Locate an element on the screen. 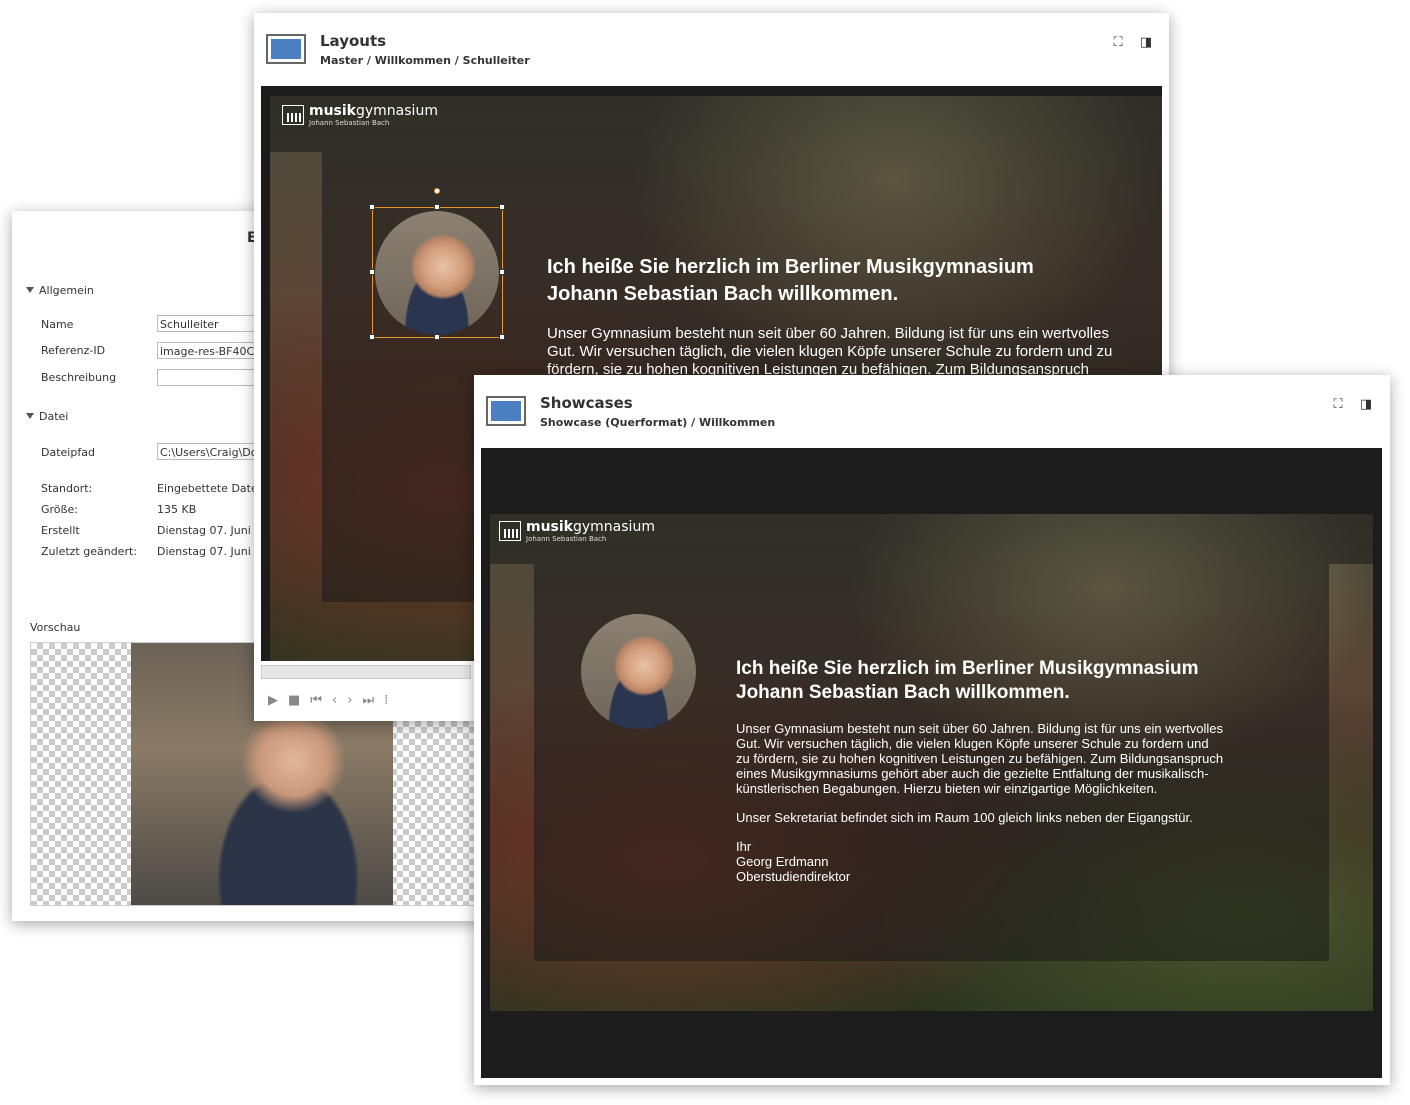  created-label: Erstellt is located at coordinates (60, 530).